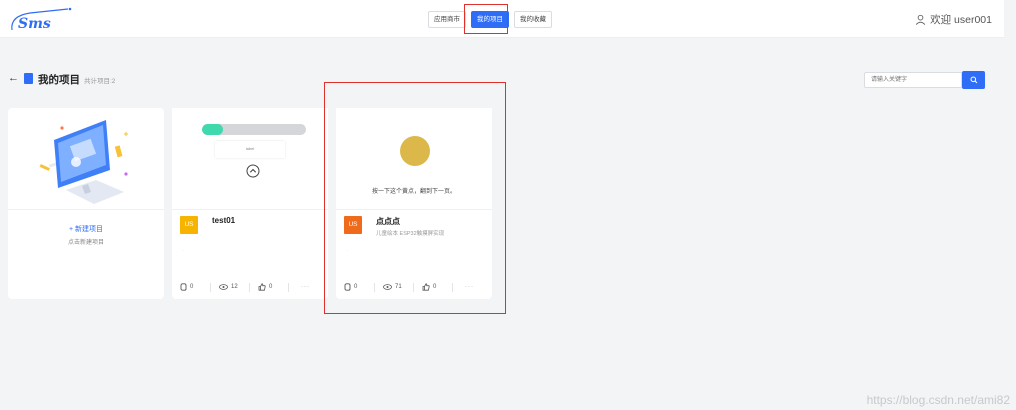 The height and width of the screenshot is (410, 1016). I want to click on user-menu: 欢迎 user001, so click(953, 19).